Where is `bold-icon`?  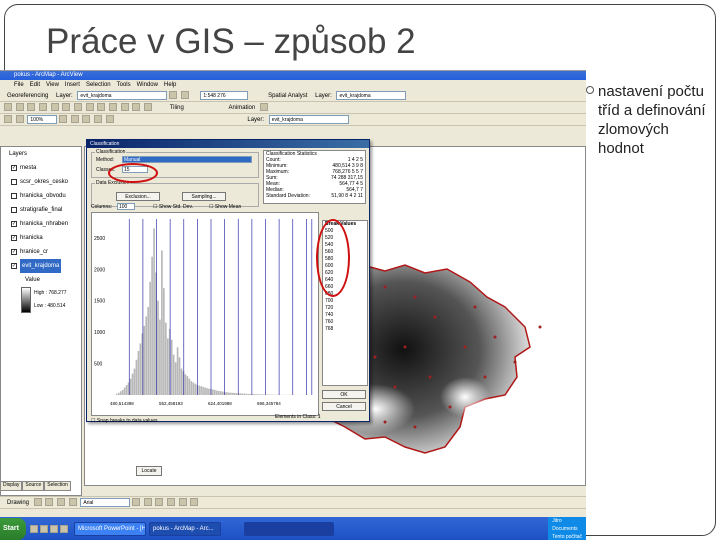 bold-icon is located at coordinates (136, 502).